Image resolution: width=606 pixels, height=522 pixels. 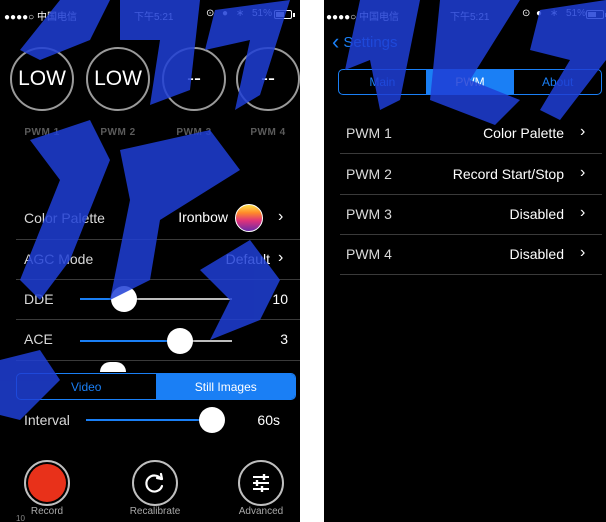 I want to click on dde-value: 10, so click(x=280, y=299).